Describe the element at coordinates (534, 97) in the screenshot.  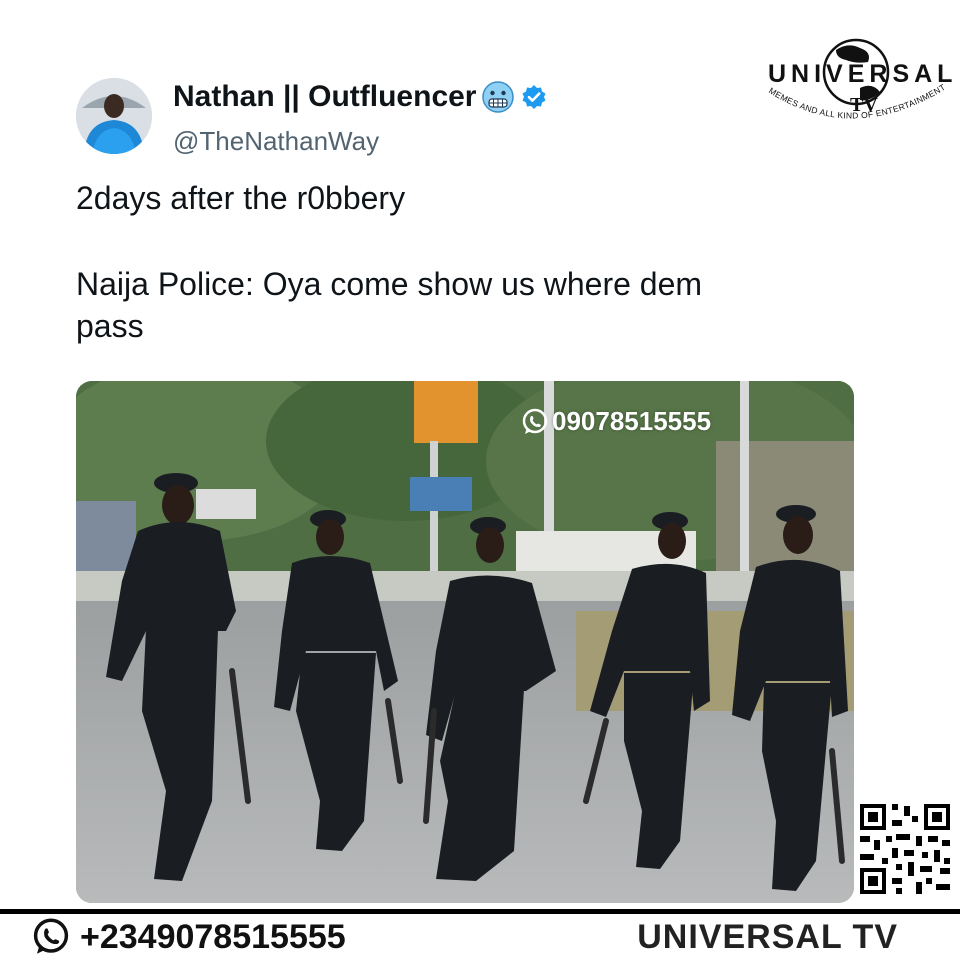
I see `verified-badge-icon` at that location.